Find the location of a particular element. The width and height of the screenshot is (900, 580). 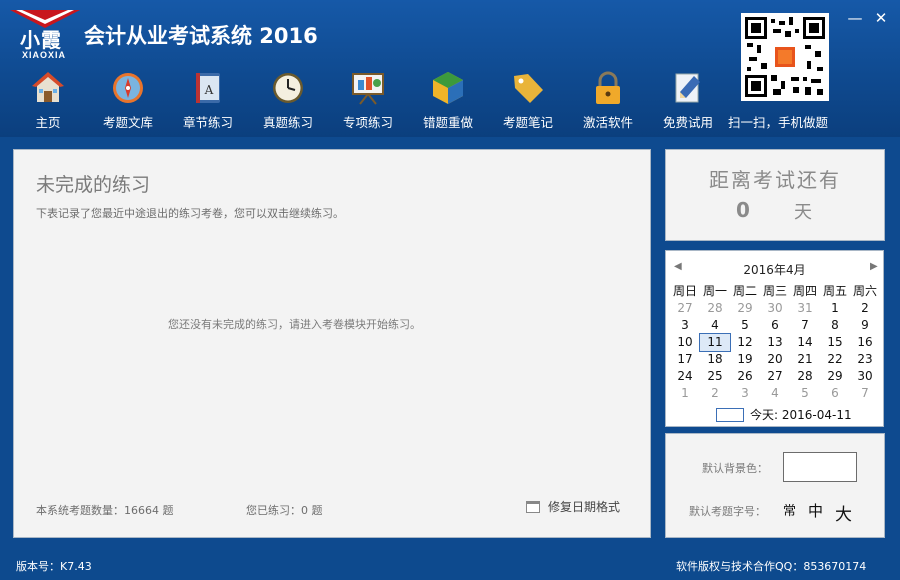

tag-icon is located at coordinates (528, 88).